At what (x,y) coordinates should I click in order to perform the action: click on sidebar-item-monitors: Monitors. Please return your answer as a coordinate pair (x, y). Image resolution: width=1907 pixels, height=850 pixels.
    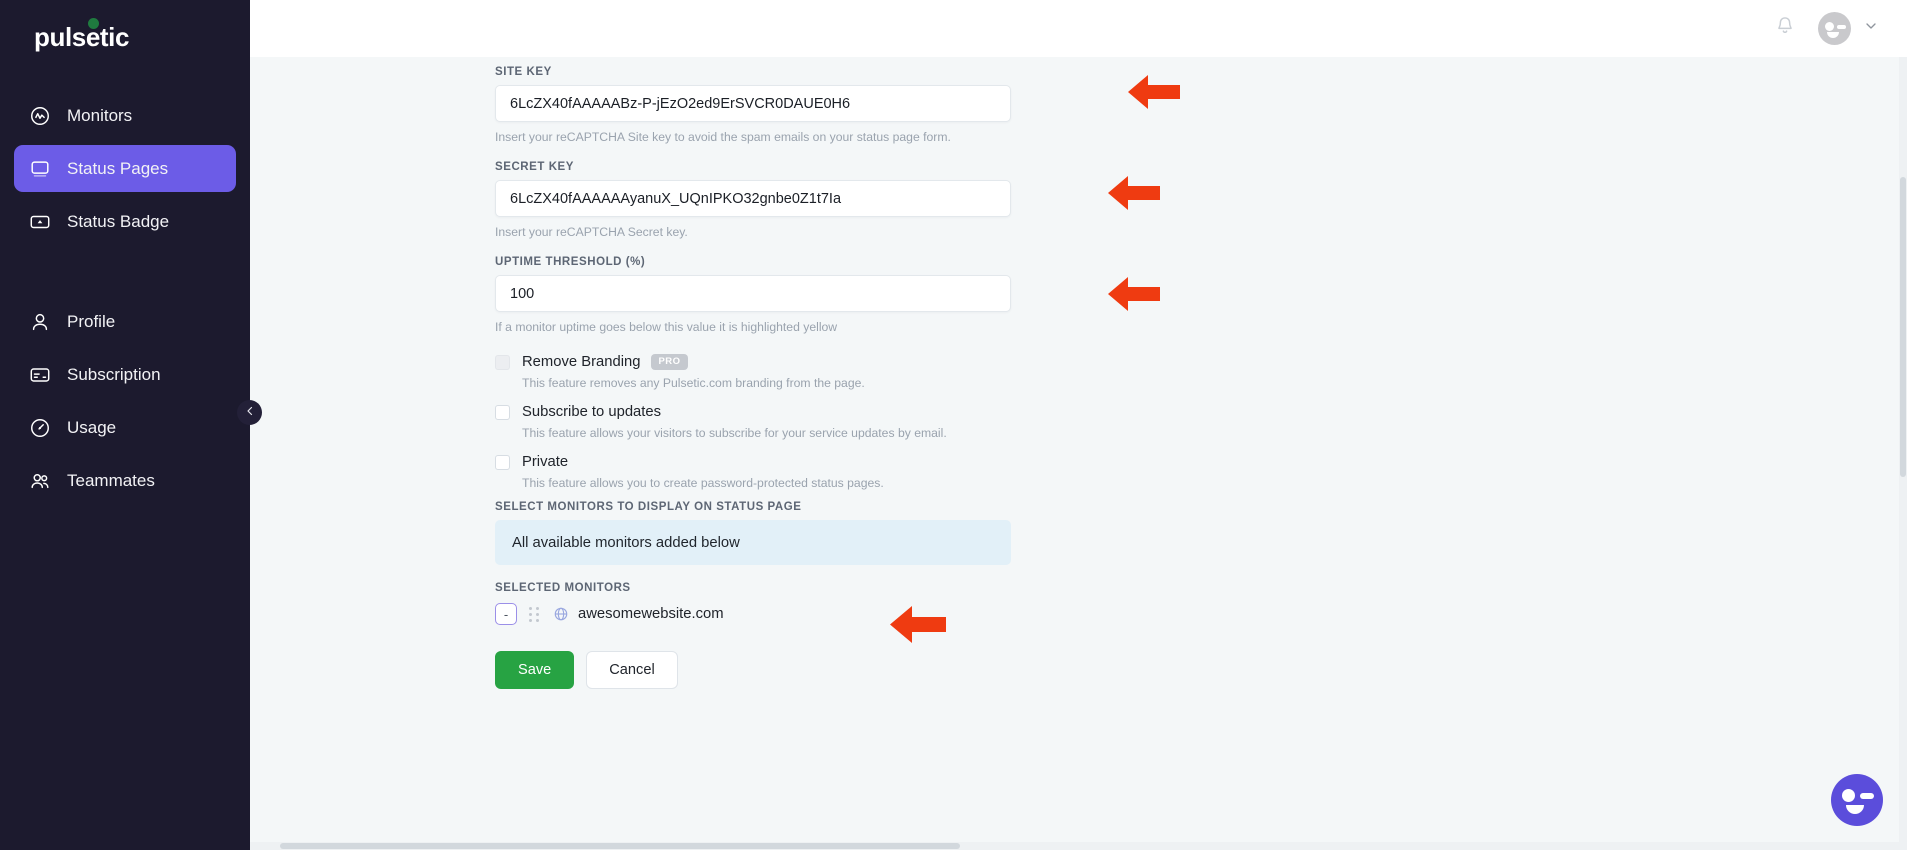
    Looking at the image, I should click on (125, 115).